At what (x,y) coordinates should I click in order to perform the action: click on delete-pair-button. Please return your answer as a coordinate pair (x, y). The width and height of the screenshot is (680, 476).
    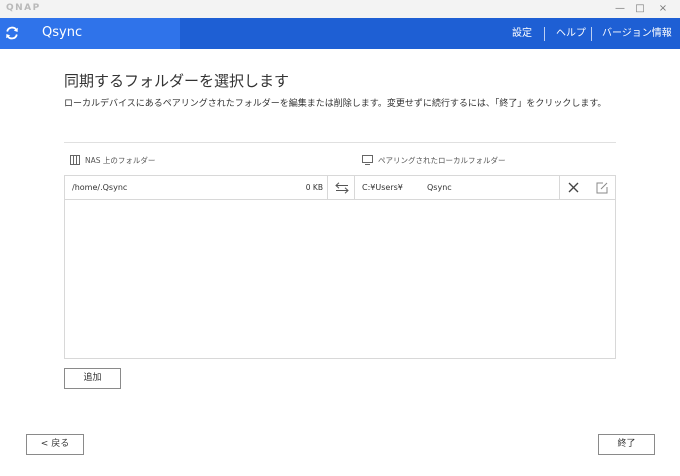
    Looking at the image, I should click on (573, 188).